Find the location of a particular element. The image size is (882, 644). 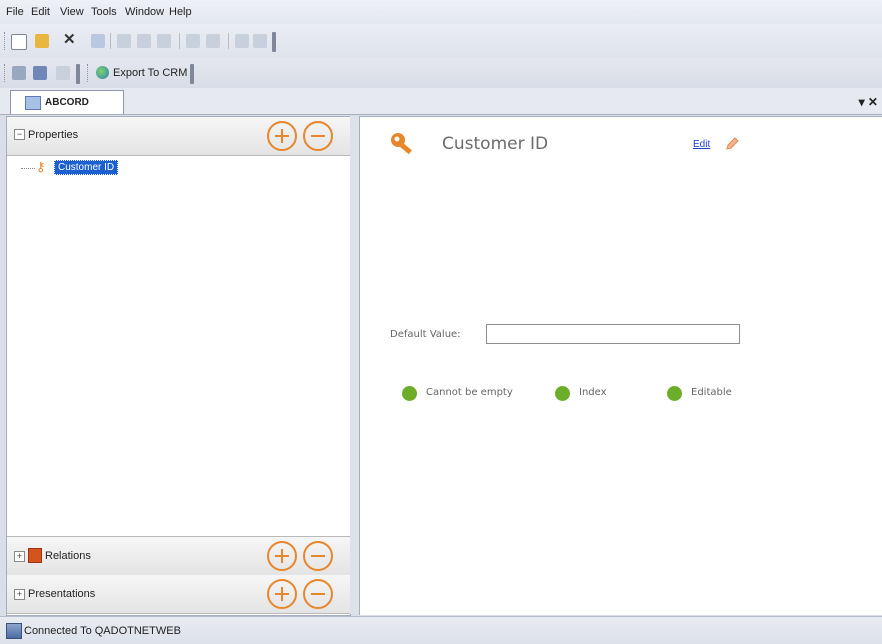

tree-line is located at coordinates (28, 169).